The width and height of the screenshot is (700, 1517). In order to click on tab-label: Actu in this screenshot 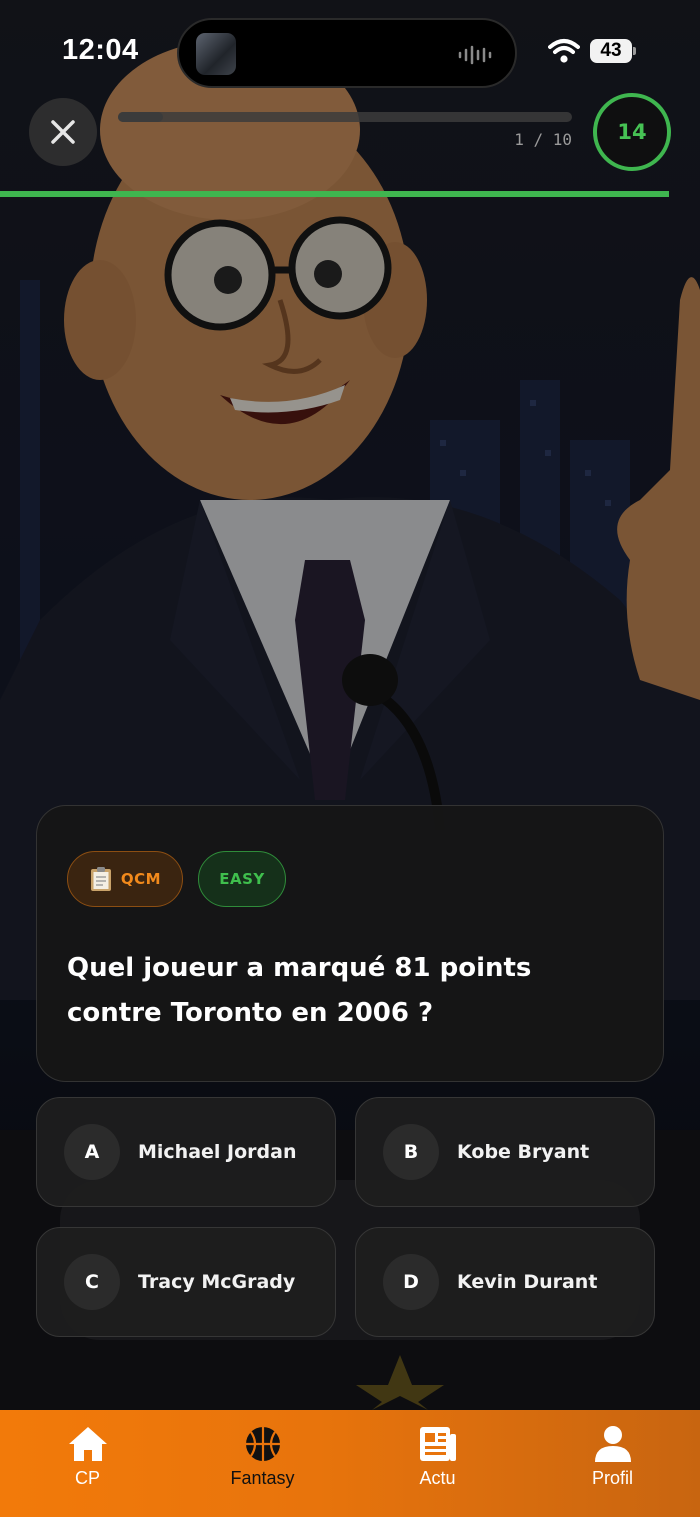, I will do `click(437, 1478)`.